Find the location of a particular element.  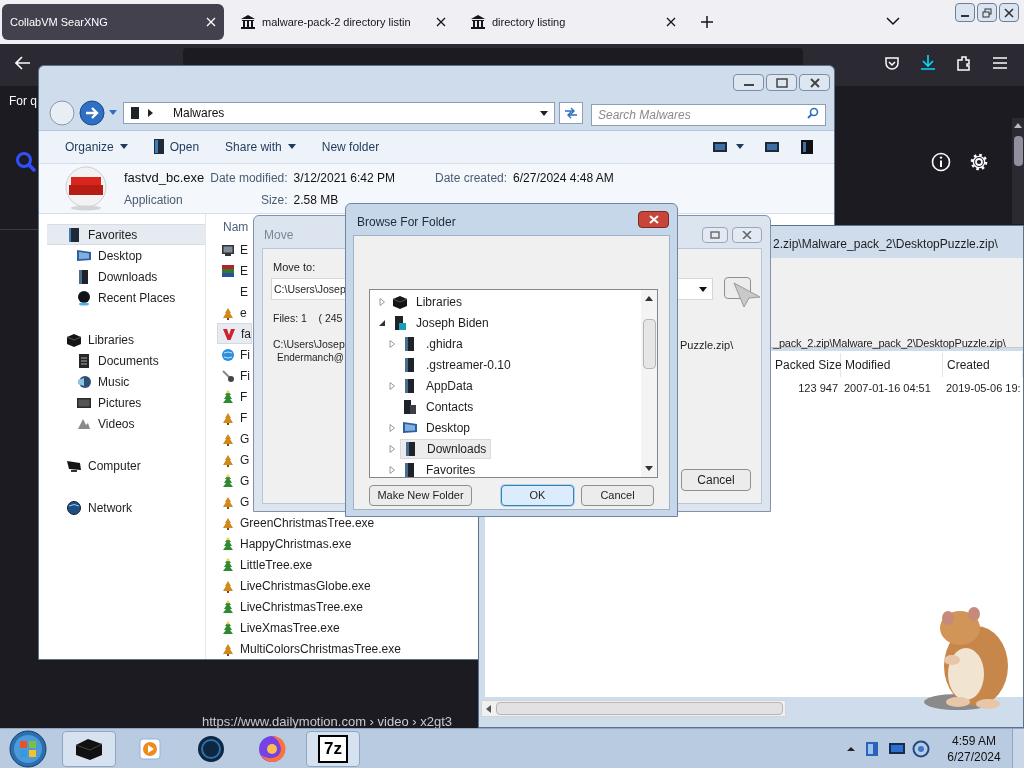

file-row: LiveChristmasTree.exe is located at coordinates (290, 606).